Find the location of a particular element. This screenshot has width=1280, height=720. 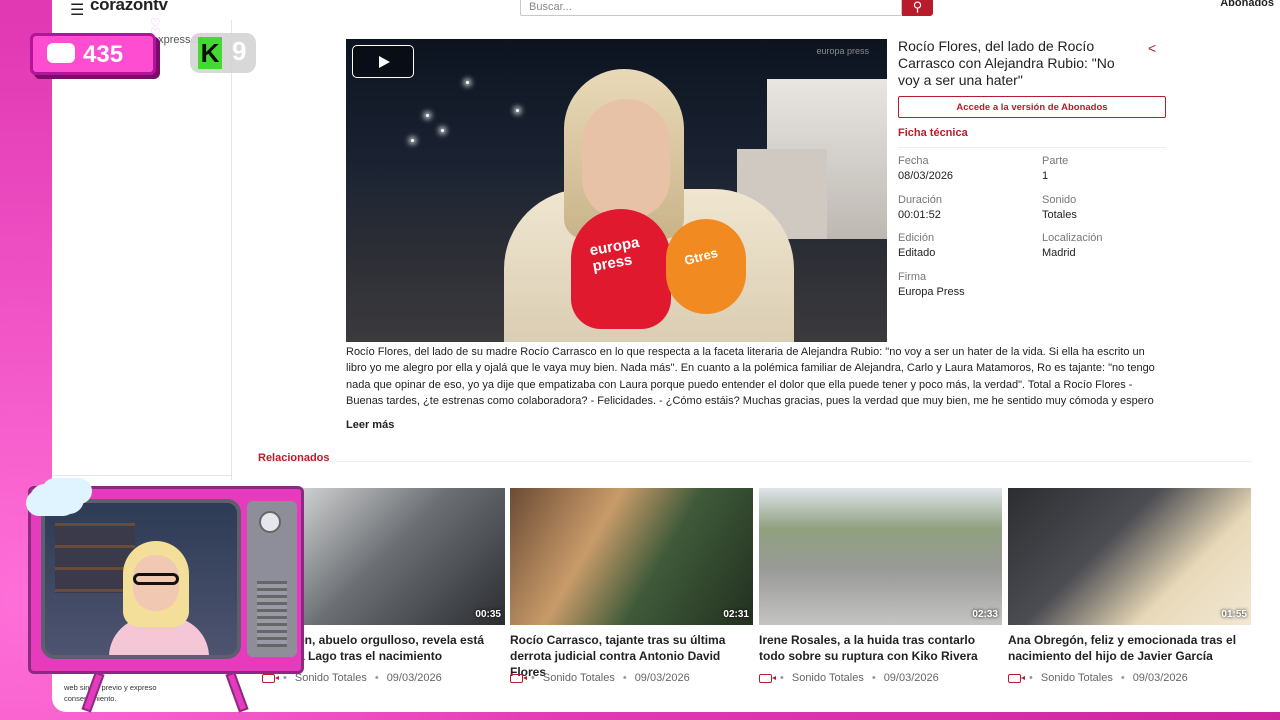

related-divider is located at coordinates (755, 461).